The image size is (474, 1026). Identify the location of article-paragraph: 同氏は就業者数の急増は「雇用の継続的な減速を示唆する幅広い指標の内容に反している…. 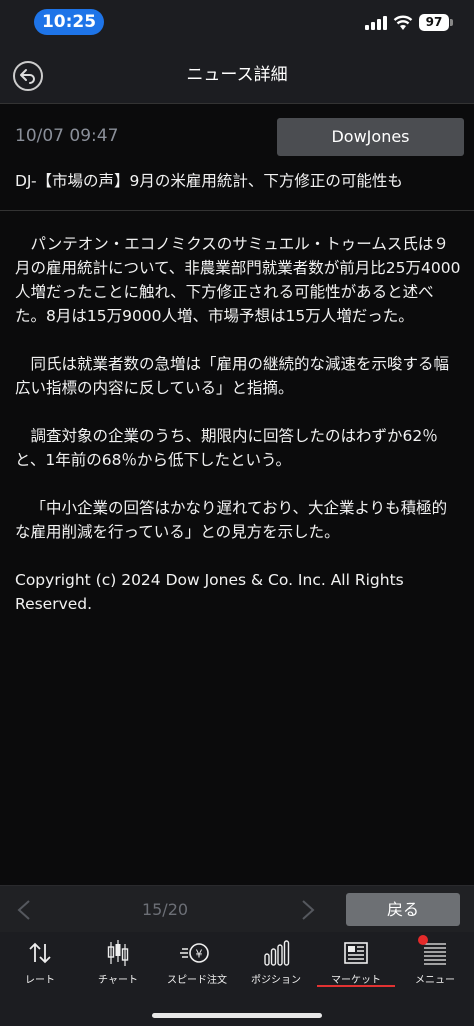
(232, 376).